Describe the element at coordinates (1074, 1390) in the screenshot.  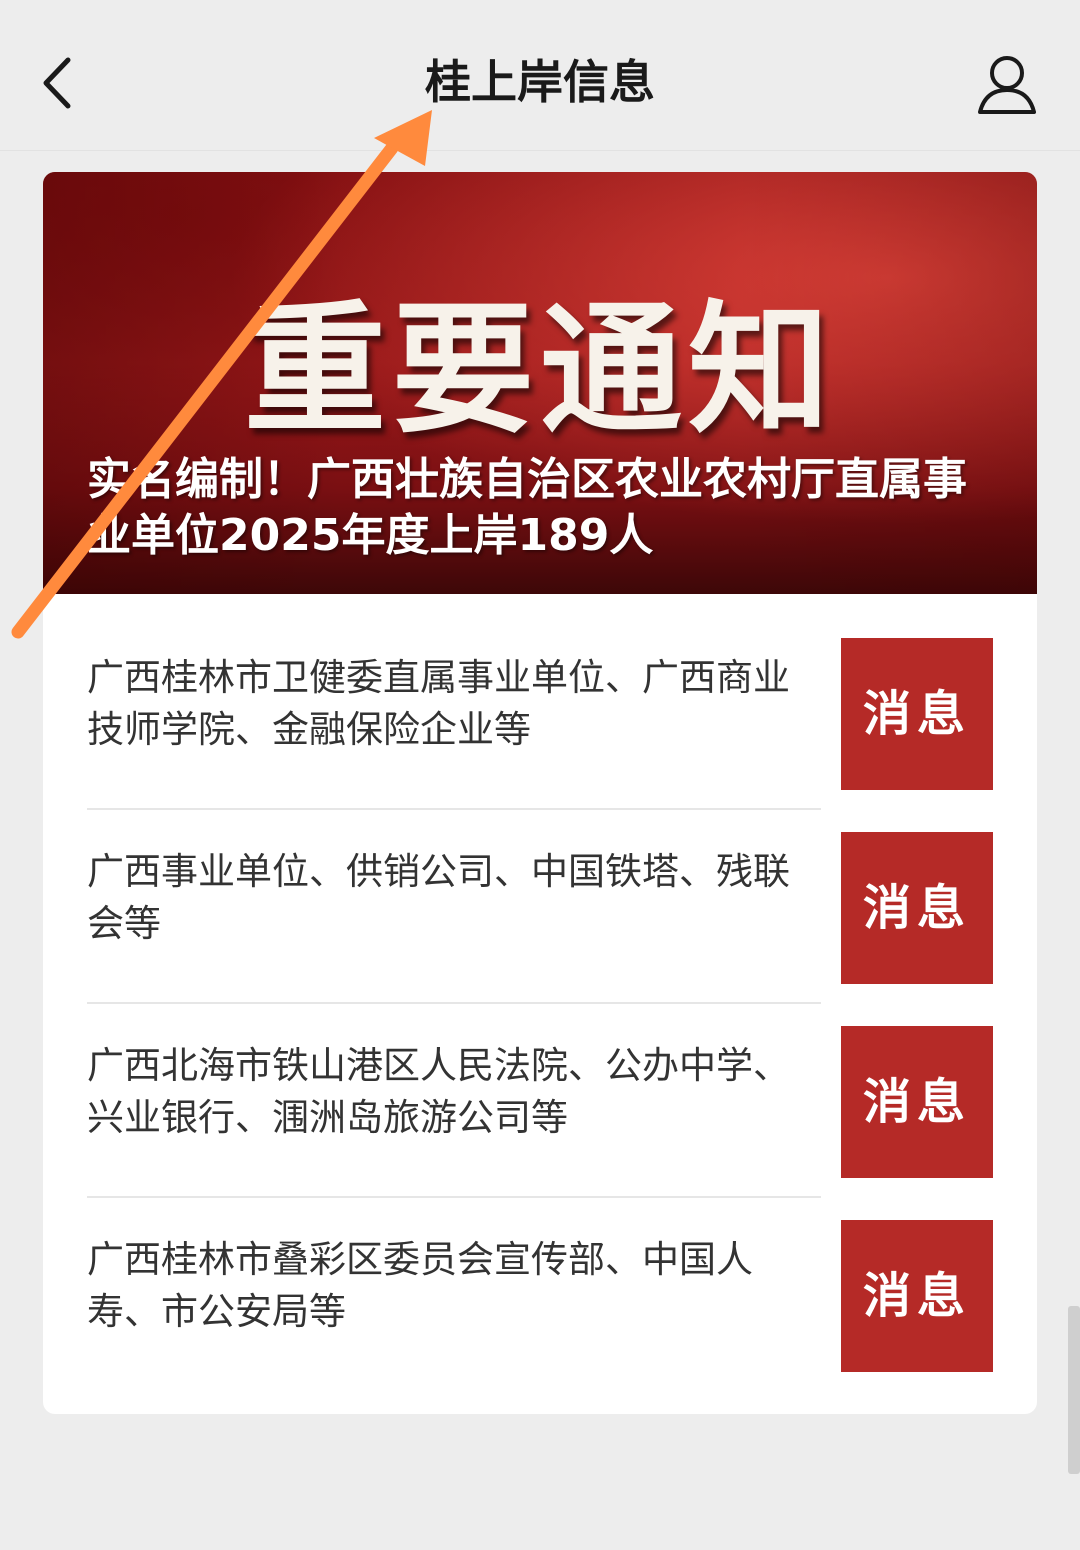
I see `scrollbar` at that location.